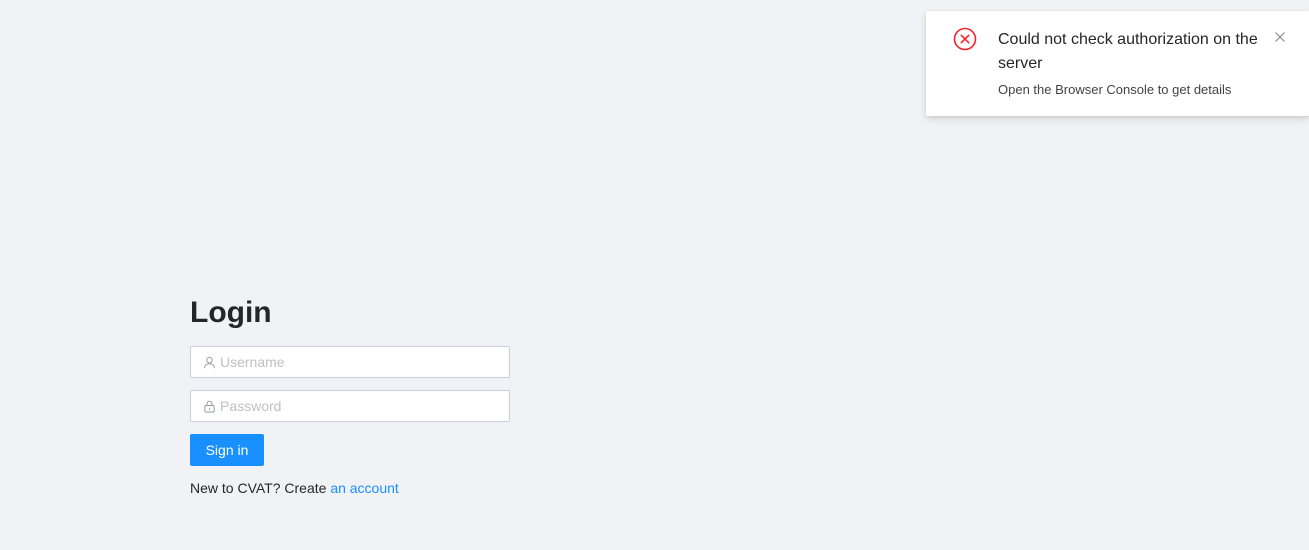  What do you see at coordinates (231, 312) in the screenshot?
I see `page-title: Login` at bounding box center [231, 312].